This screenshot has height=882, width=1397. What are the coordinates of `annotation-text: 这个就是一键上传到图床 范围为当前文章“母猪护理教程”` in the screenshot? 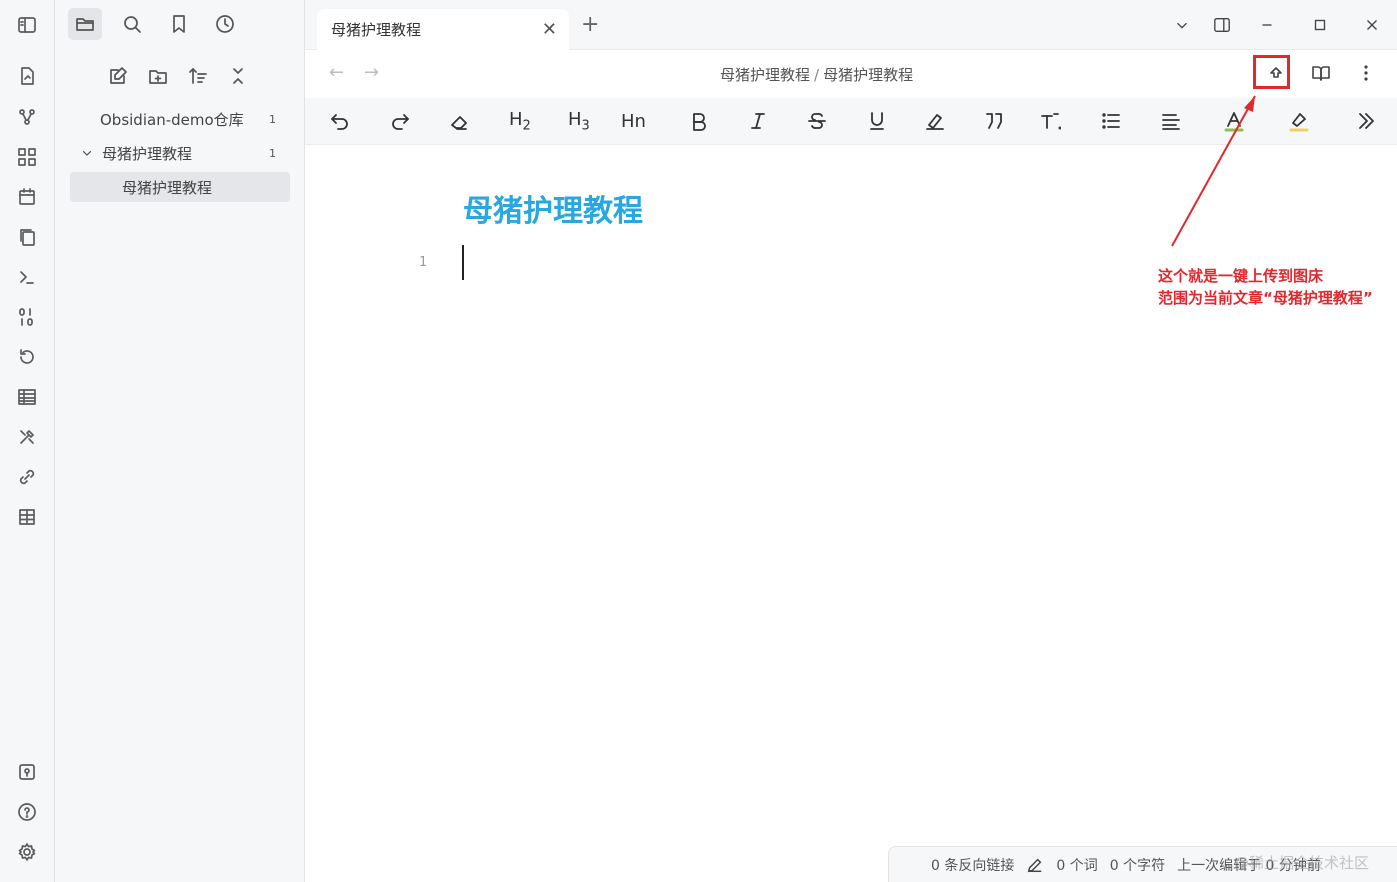 It's located at (1265, 287).